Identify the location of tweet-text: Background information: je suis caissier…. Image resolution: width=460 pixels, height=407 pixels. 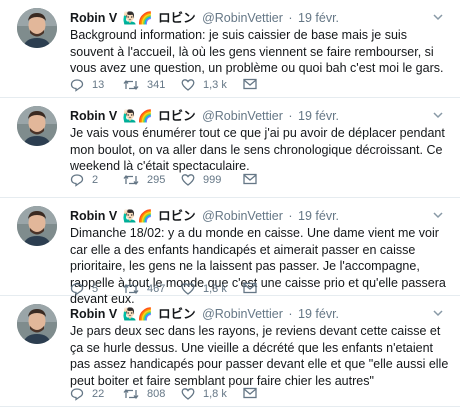
(257, 51).